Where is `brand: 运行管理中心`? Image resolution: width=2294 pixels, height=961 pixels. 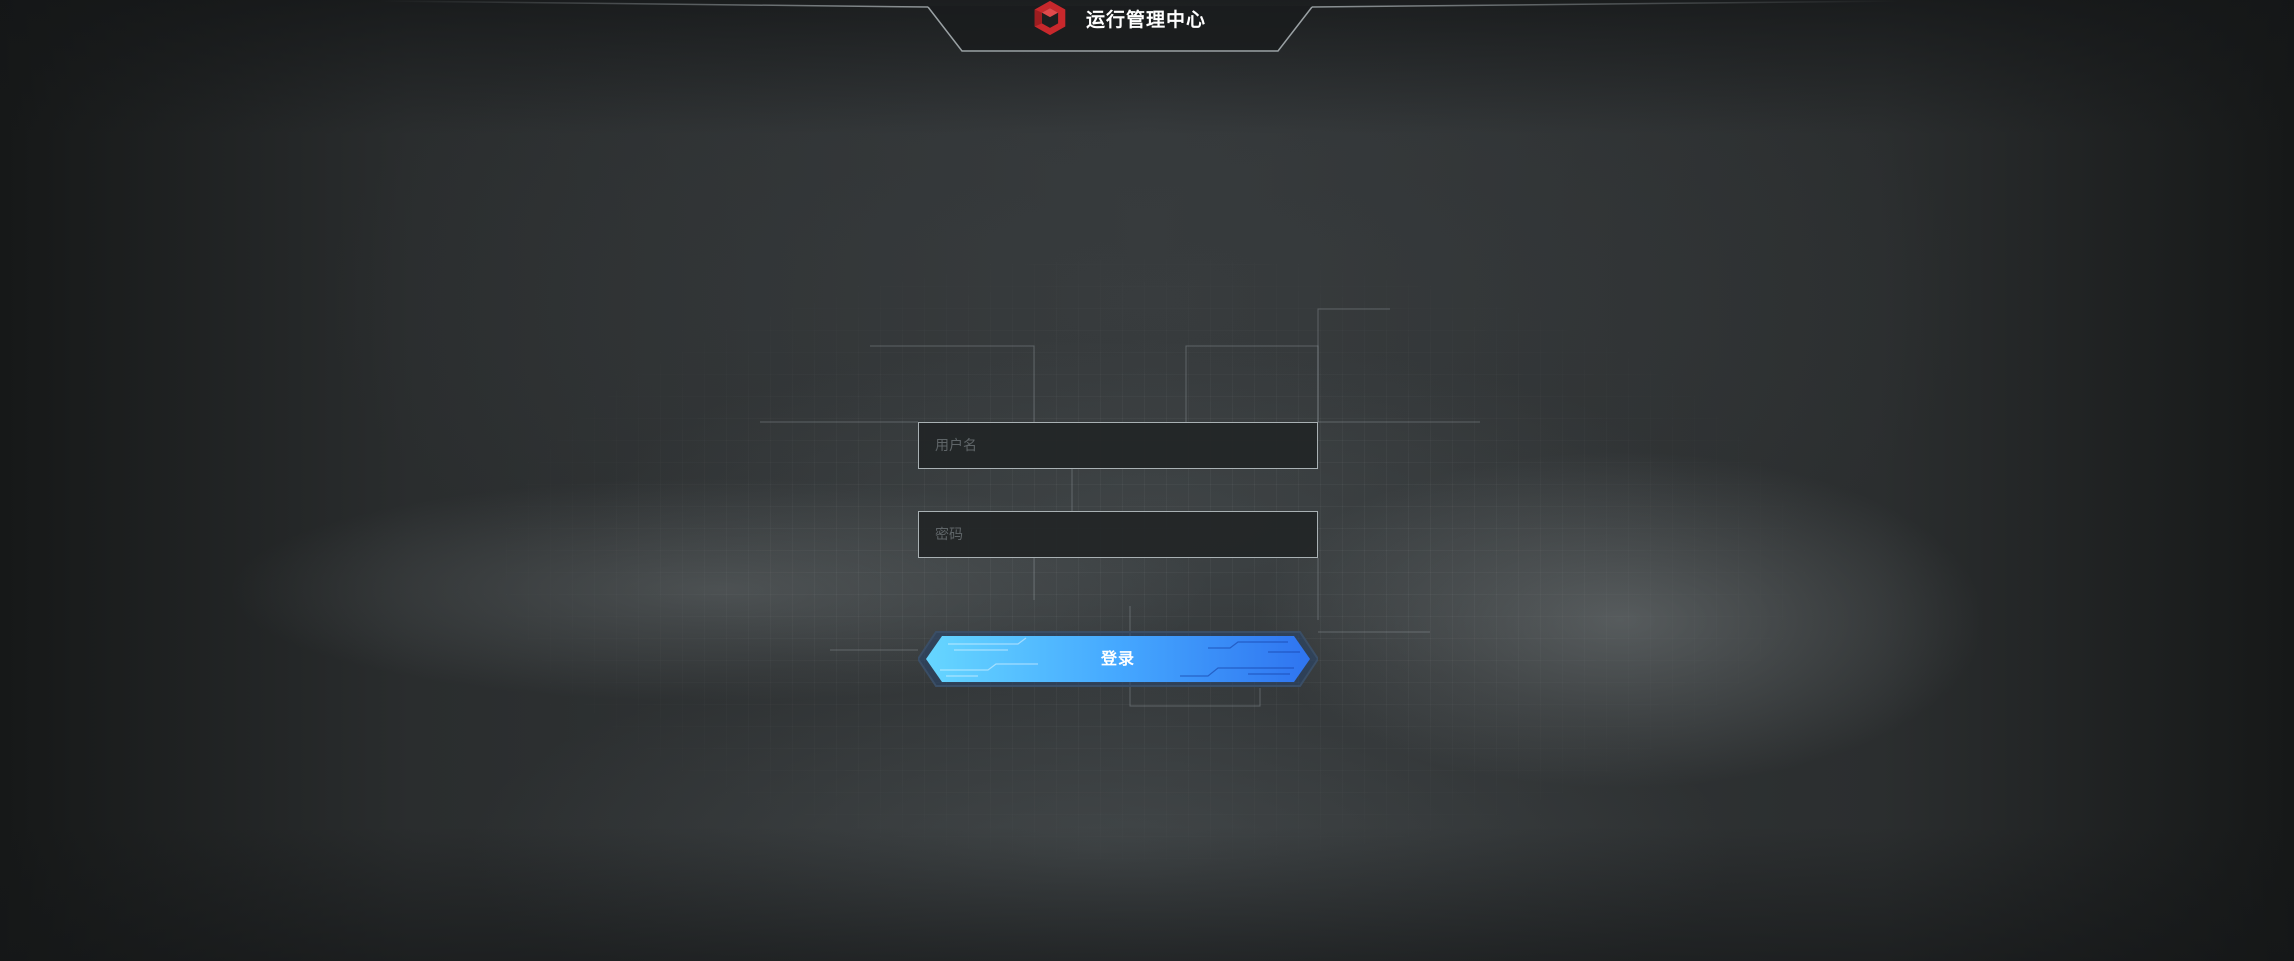 brand: 运行管理中心 is located at coordinates (1118, 18).